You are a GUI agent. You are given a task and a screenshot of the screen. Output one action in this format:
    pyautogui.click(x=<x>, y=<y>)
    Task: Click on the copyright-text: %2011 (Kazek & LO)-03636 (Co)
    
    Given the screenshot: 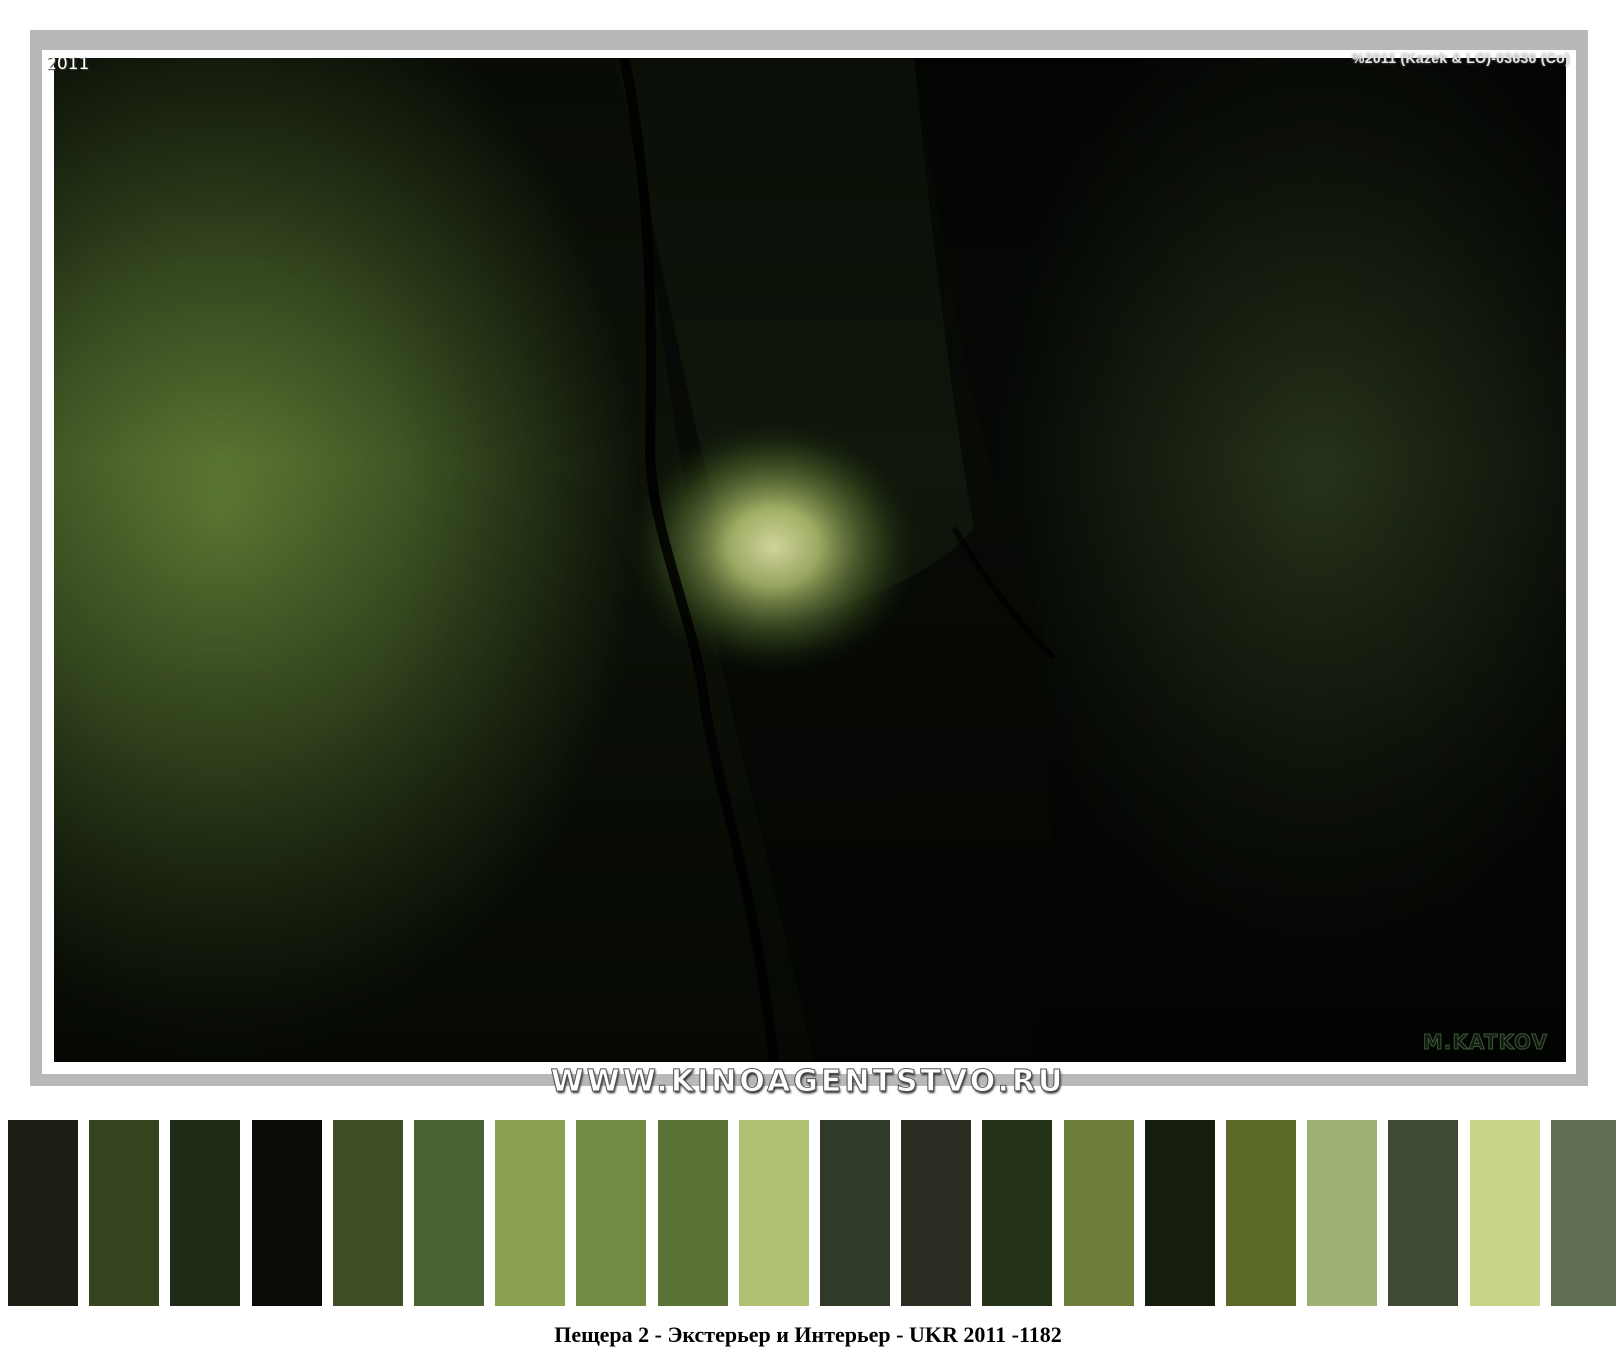 What is the action you would take?
    pyautogui.click(x=1460, y=58)
    